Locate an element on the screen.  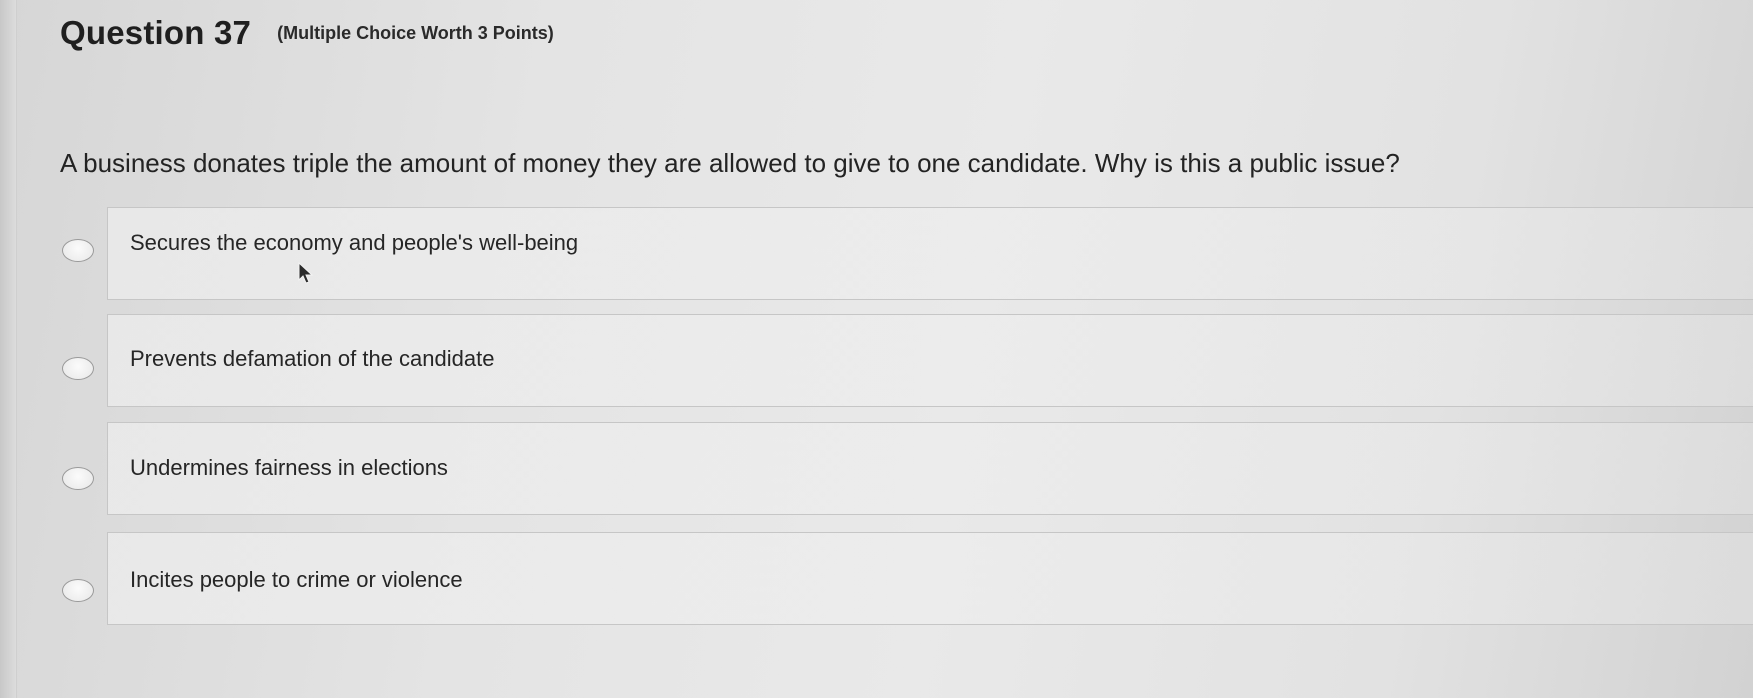
question-number: Question 37 is located at coordinates (156, 32).